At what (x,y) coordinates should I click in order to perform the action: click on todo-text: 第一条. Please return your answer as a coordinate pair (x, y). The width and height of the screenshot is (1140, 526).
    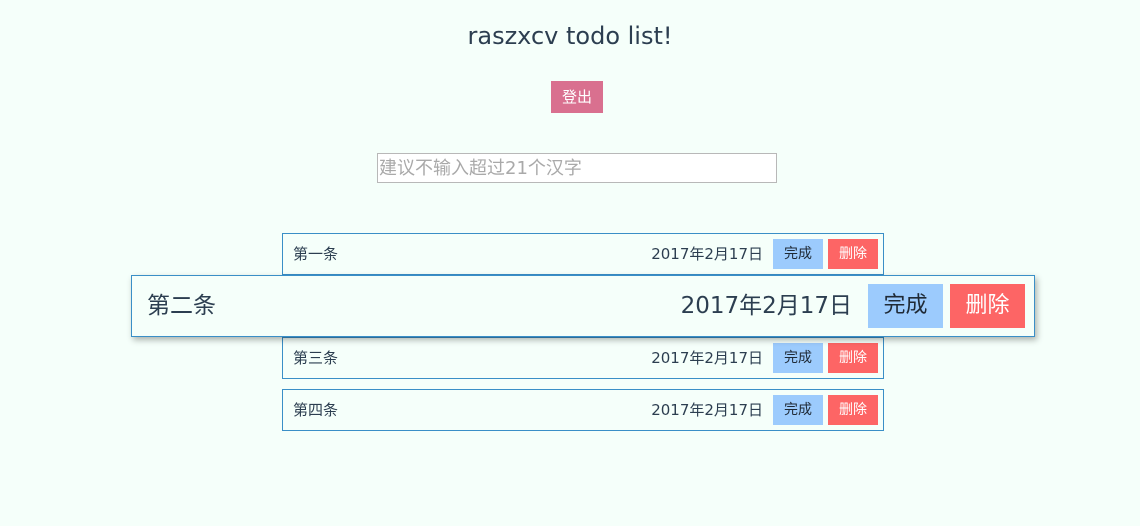
    Looking at the image, I should click on (316, 254).